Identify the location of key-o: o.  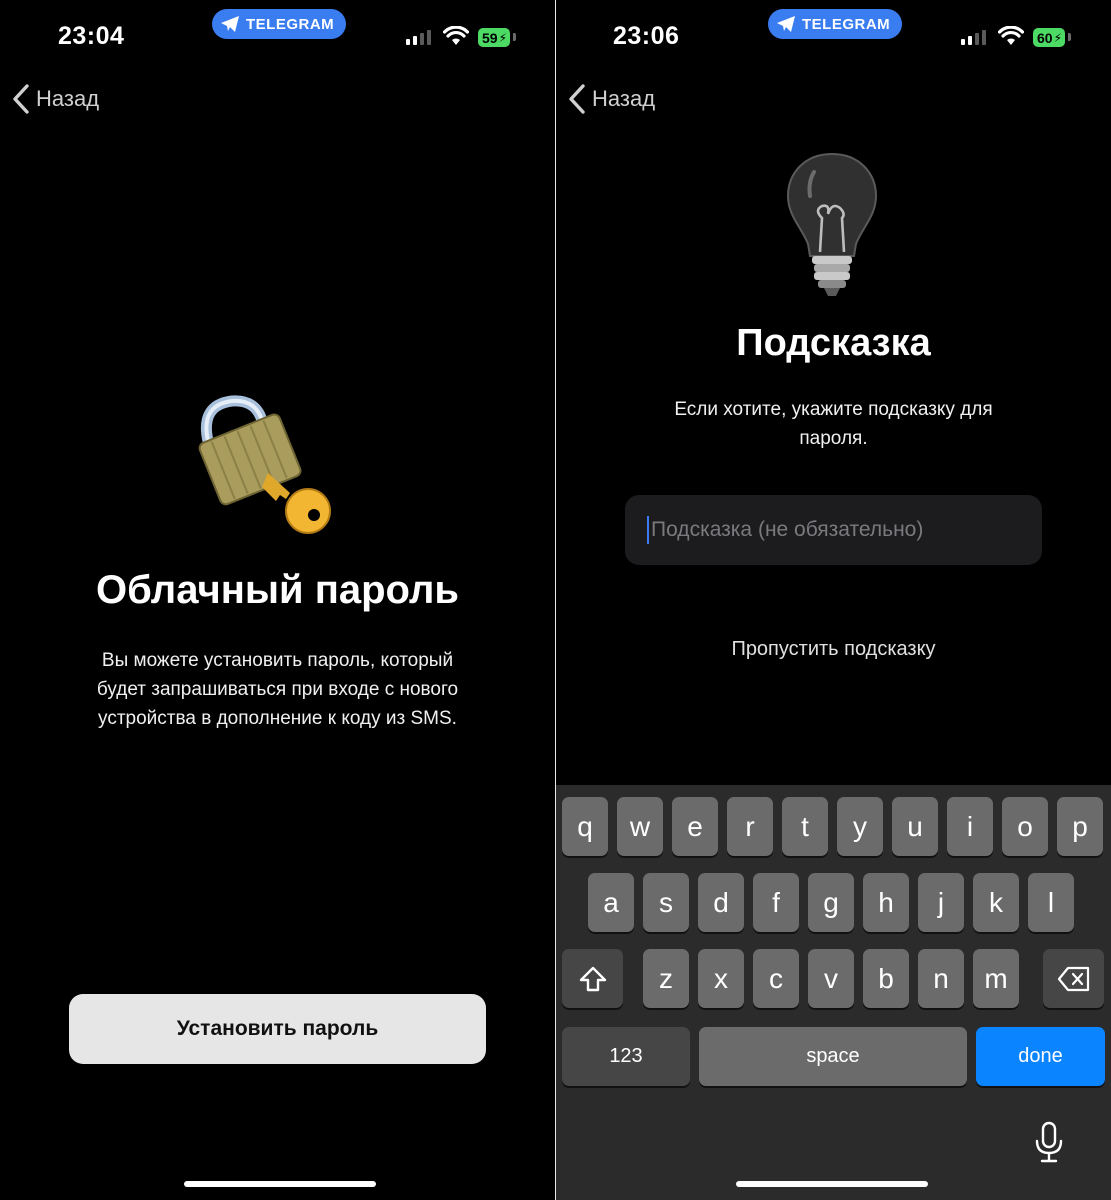
(1025, 826).